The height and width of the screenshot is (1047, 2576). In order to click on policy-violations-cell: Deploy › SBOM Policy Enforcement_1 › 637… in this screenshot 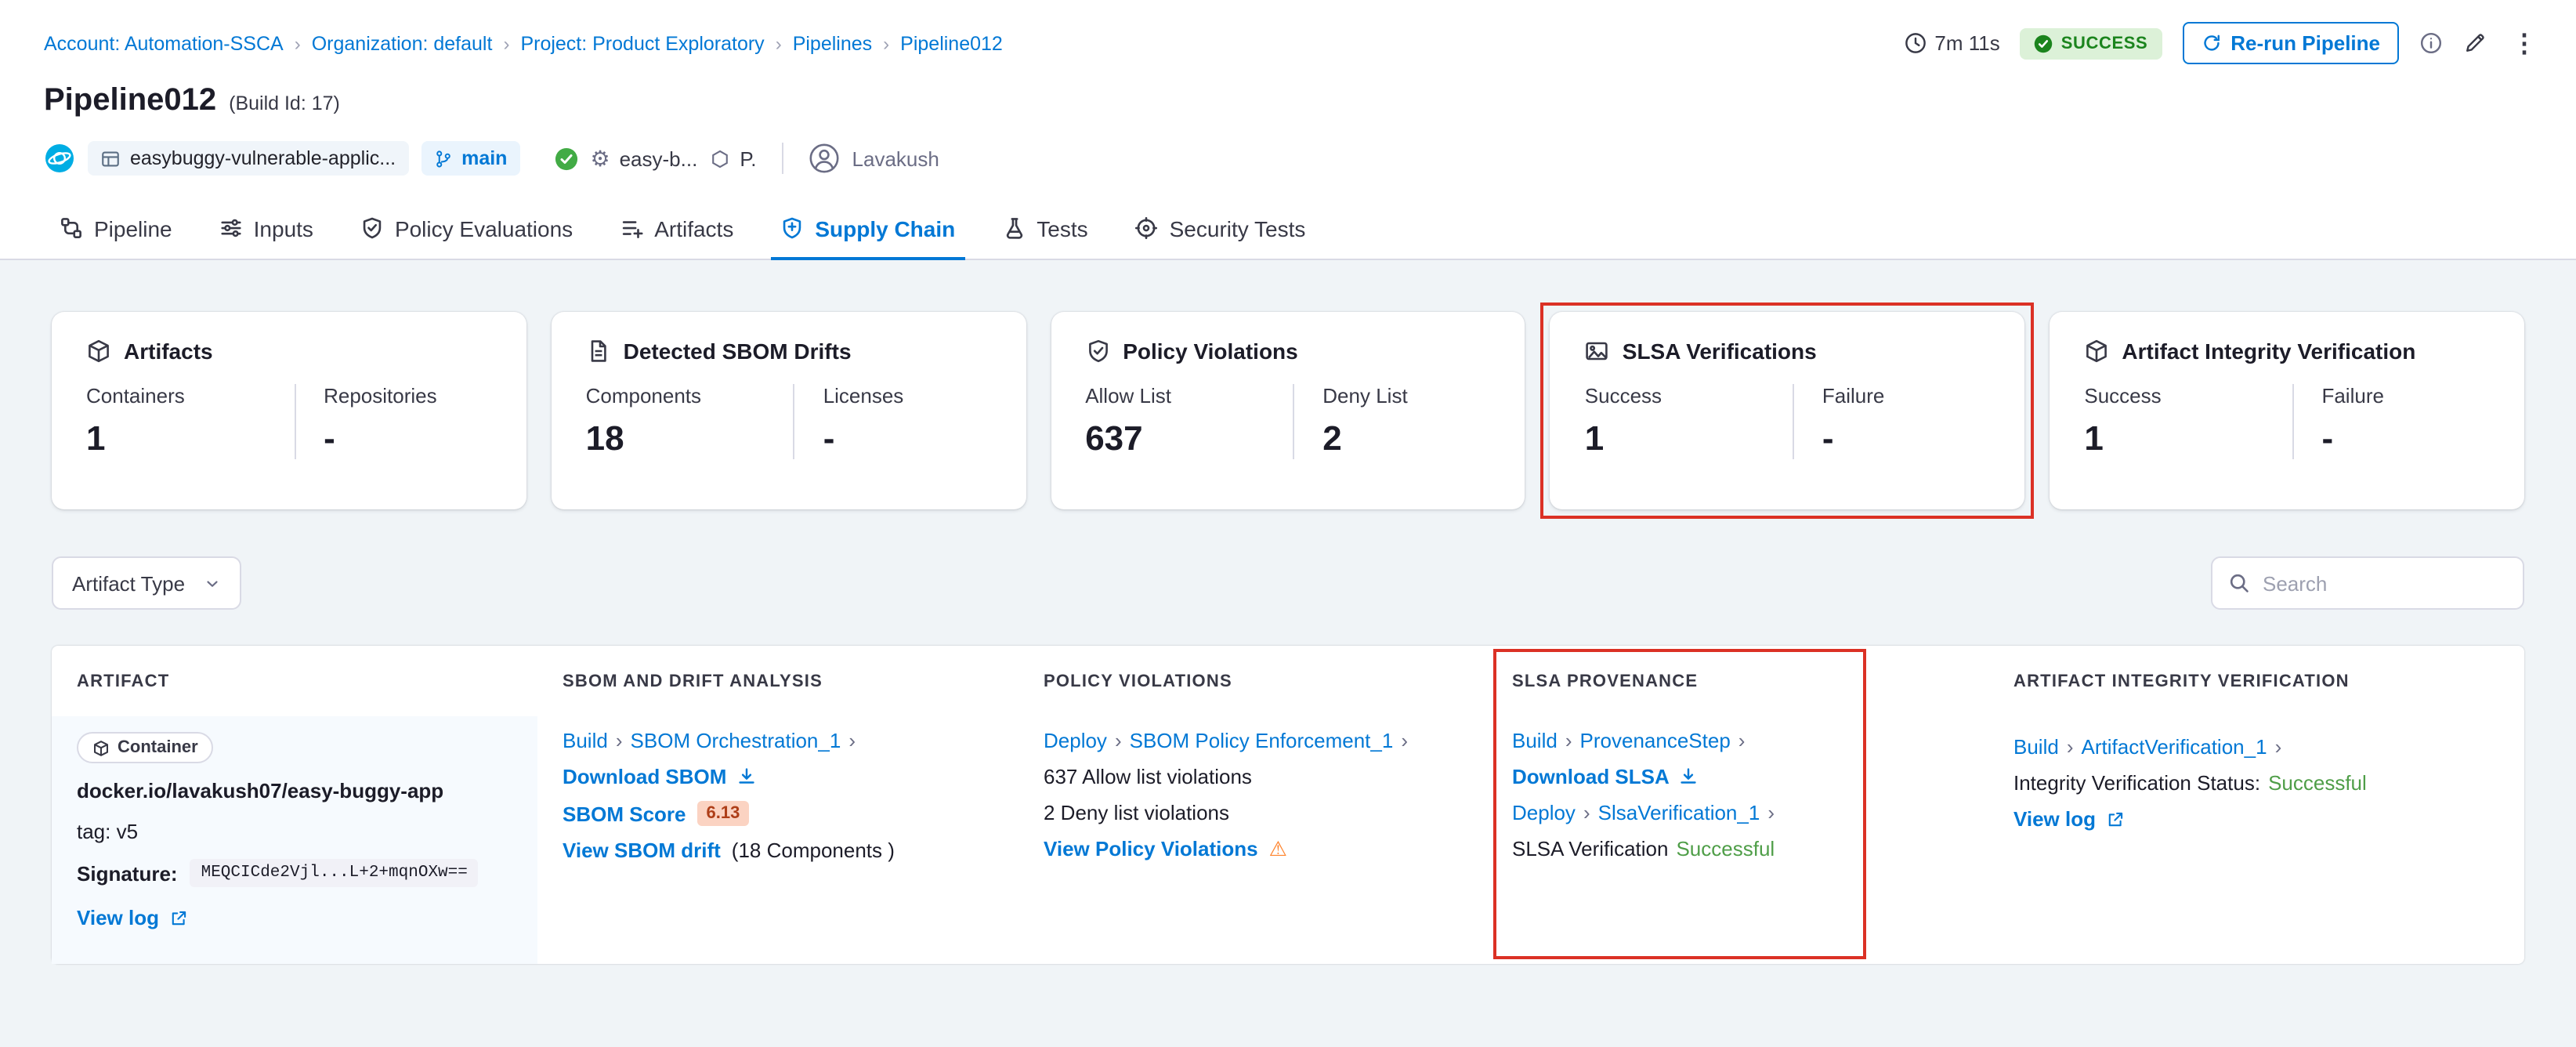, I will do `click(1252, 840)`.